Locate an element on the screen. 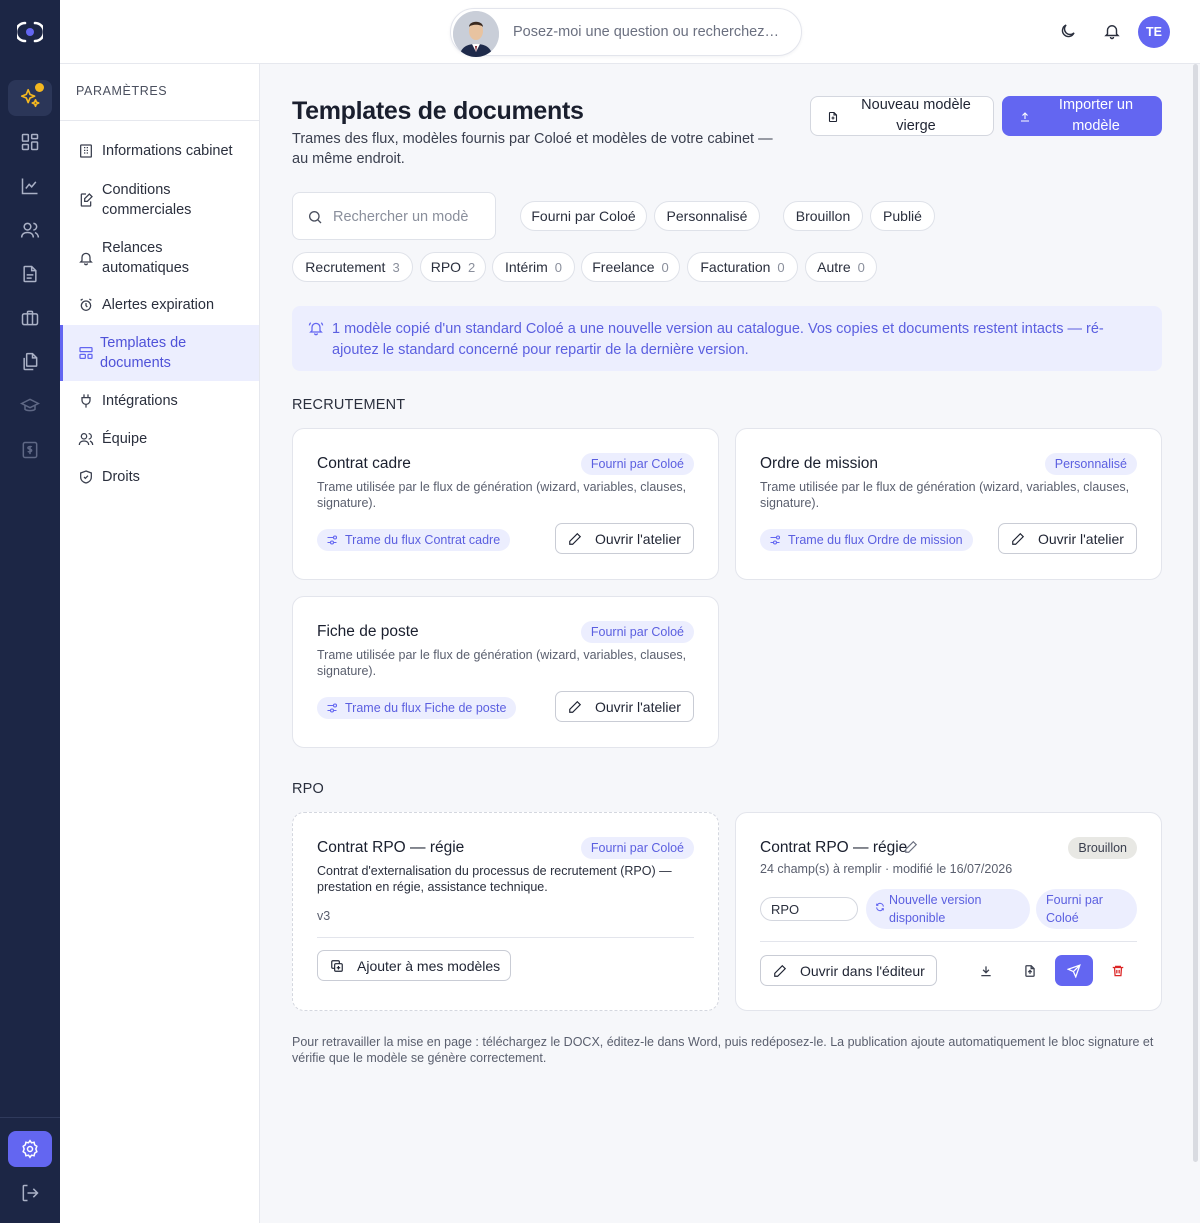 This screenshot has width=1200, height=1223. rail-divider is located at coordinates (30, 1117).